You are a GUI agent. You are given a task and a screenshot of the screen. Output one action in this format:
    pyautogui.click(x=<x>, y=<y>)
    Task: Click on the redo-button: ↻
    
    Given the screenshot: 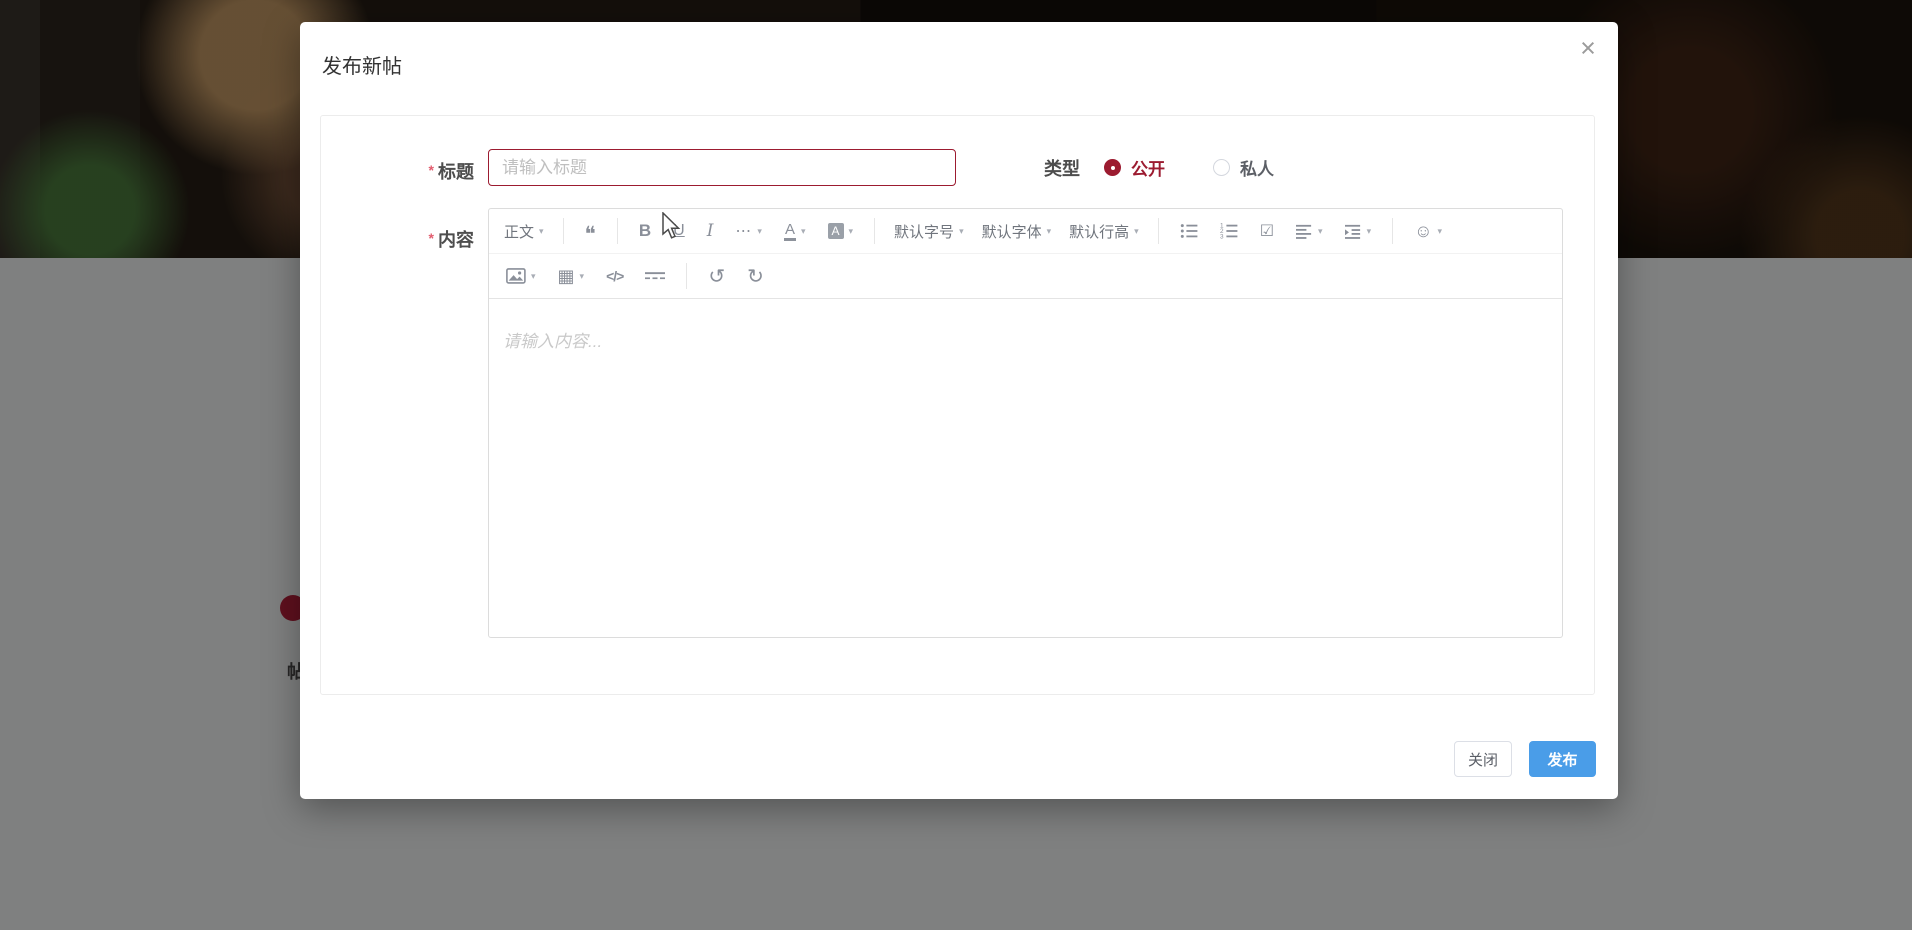 What is the action you would take?
    pyautogui.click(x=755, y=276)
    